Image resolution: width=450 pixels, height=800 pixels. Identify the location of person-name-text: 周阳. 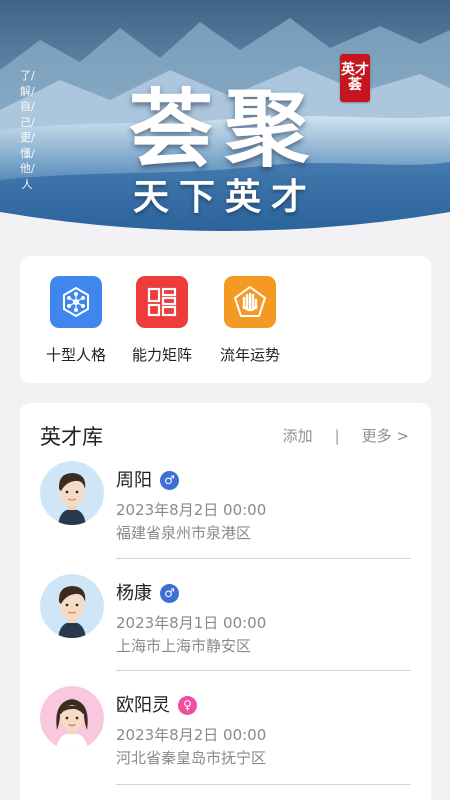
(134, 480).